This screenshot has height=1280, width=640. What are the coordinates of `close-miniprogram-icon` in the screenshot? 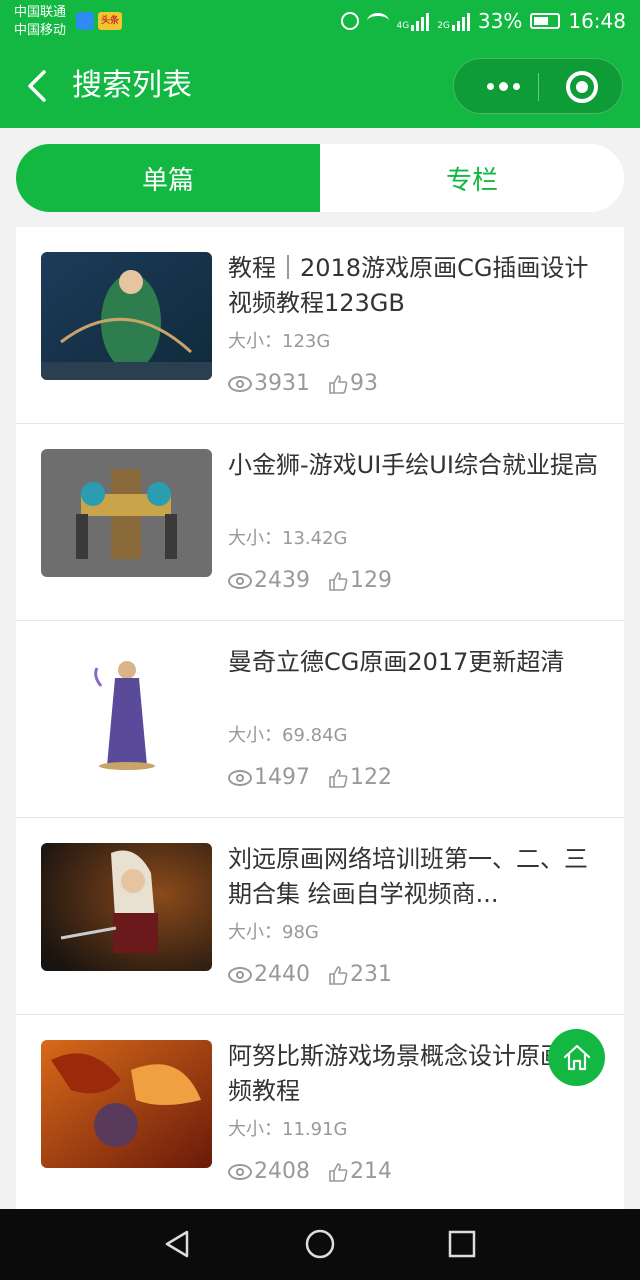 It's located at (582, 87).